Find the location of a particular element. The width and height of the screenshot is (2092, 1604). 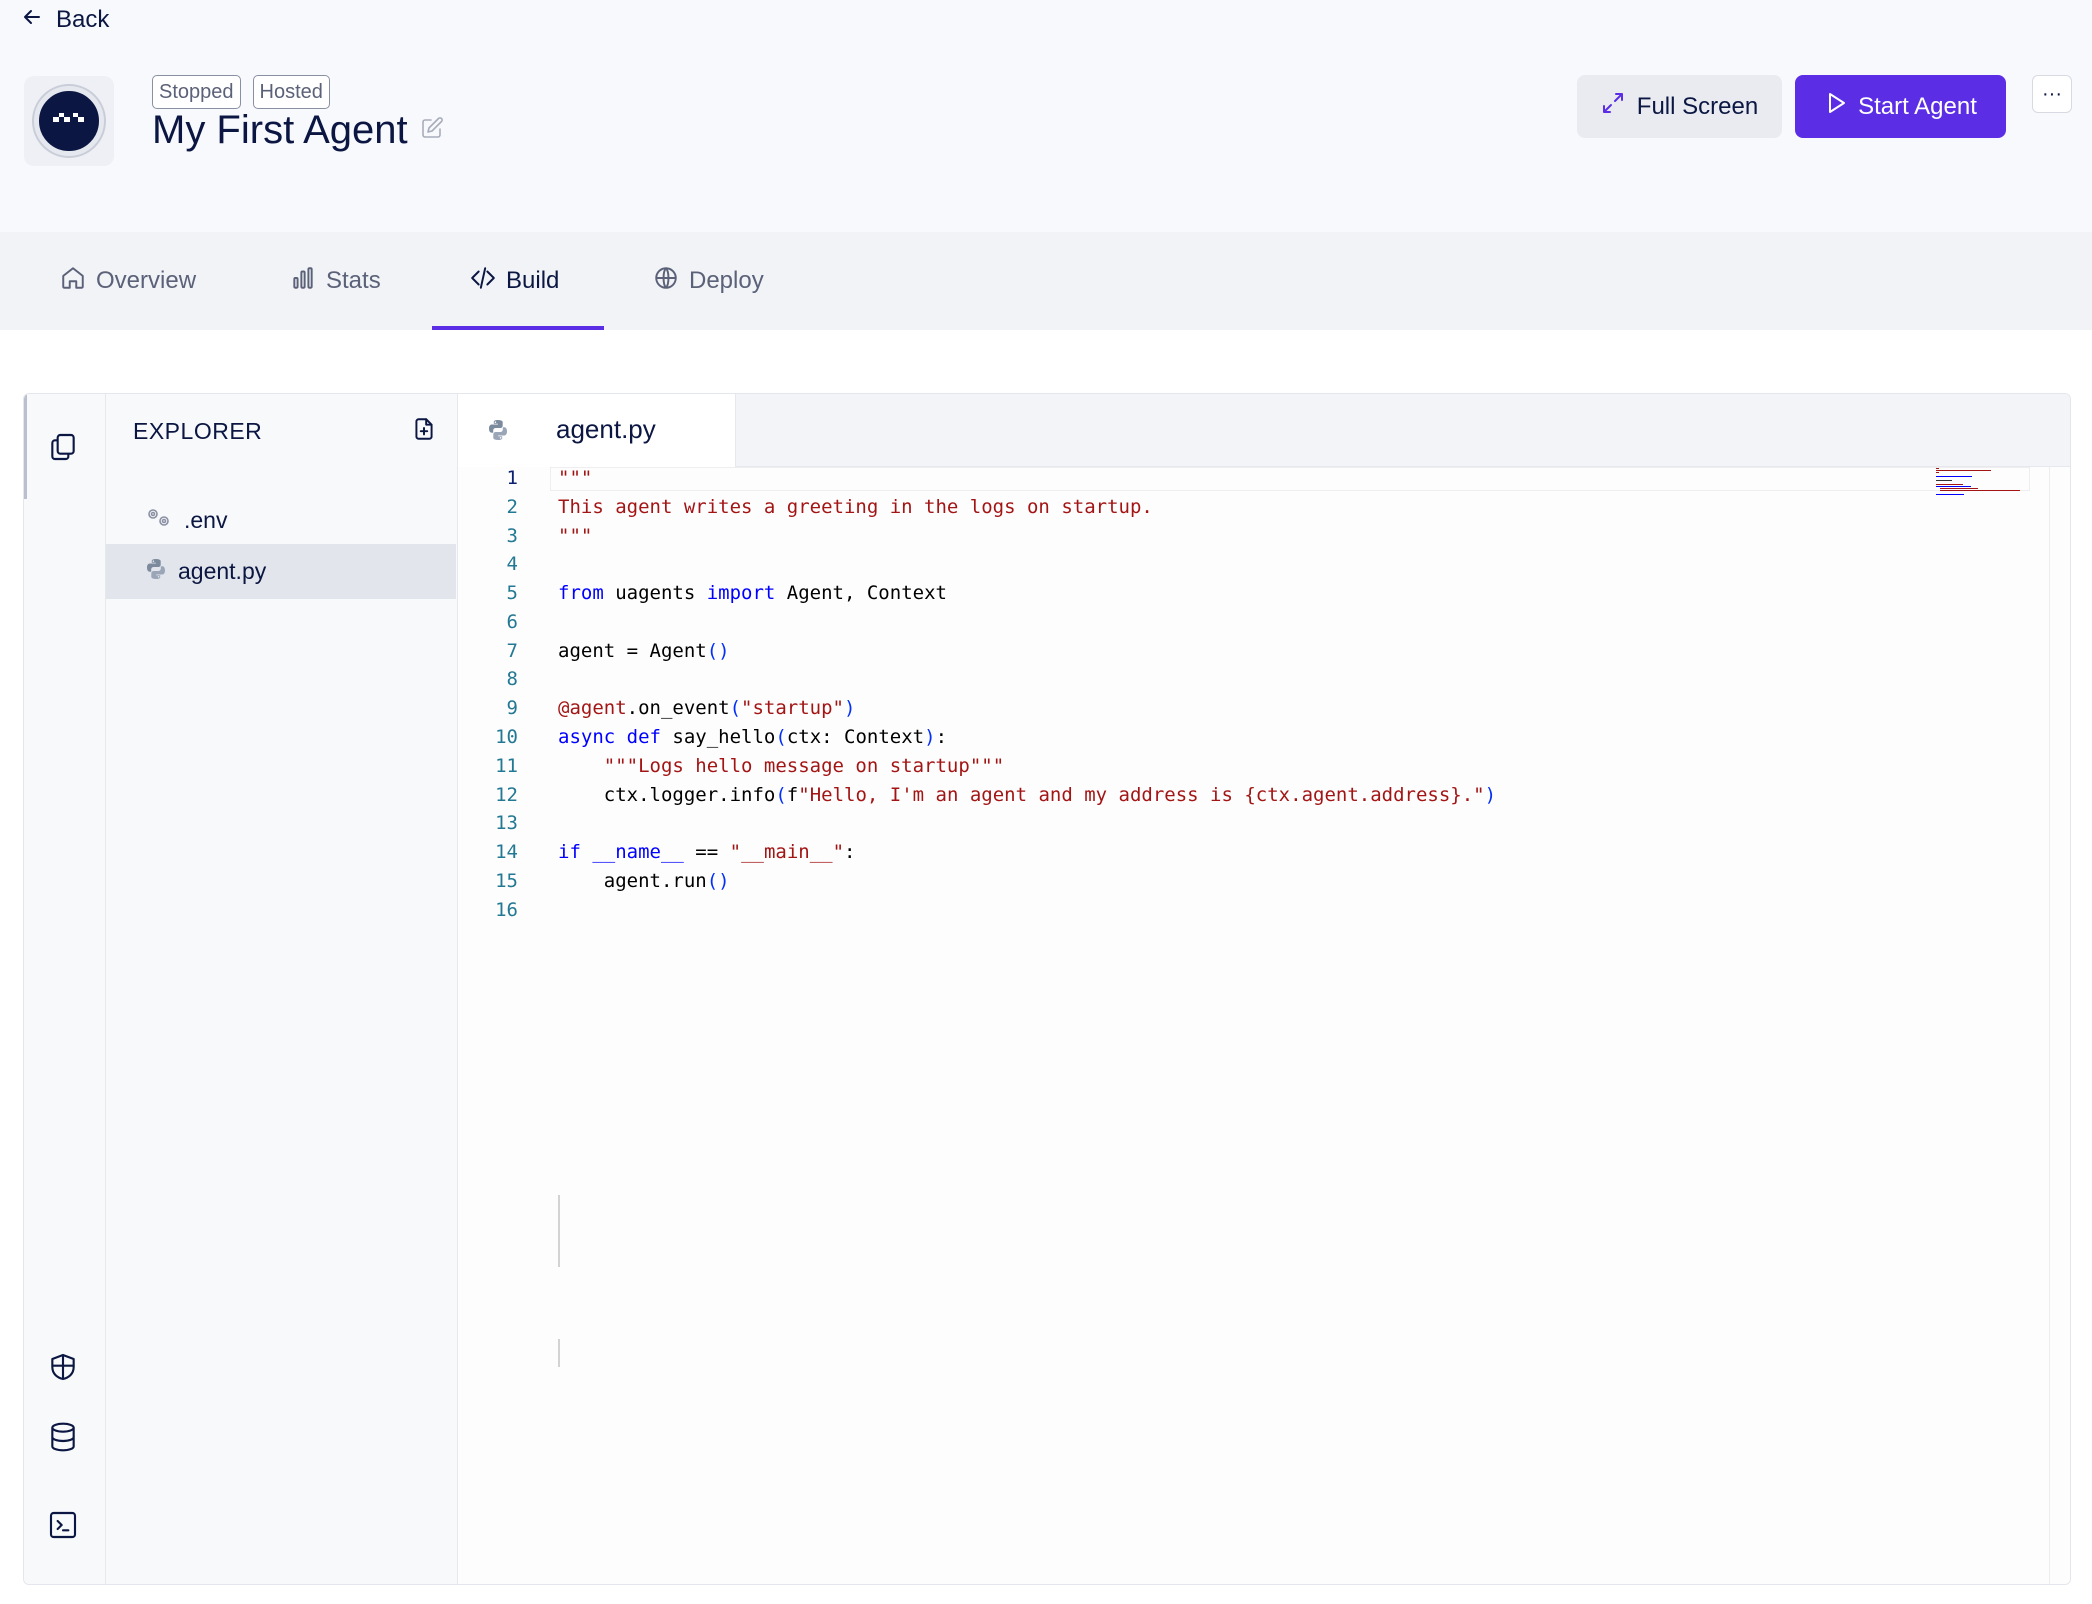

status-badges: Stopped Hosted is located at coordinates (241, 92).